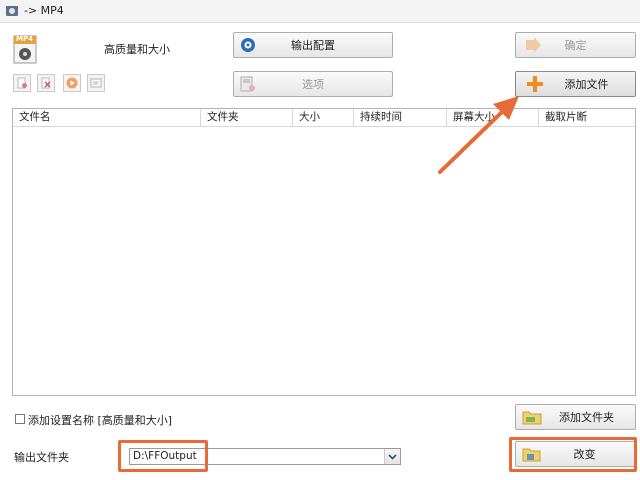 The image size is (640, 480). What do you see at coordinates (24, 39) in the screenshot?
I see `mp4-badge-text: MP4` at bounding box center [24, 39].